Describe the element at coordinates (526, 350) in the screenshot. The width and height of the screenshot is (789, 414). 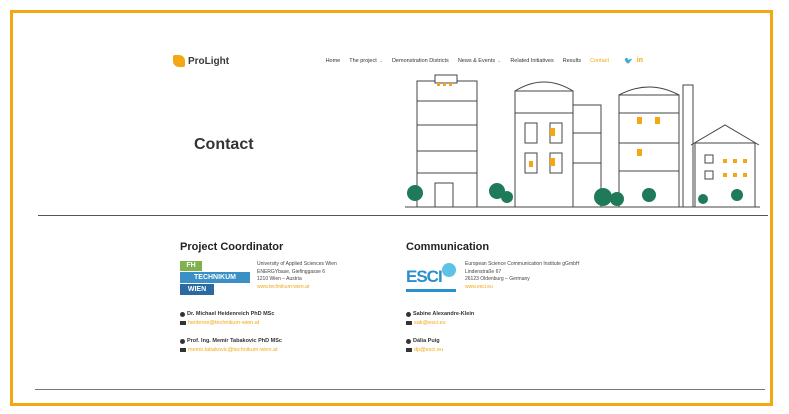
I see `person-email-row: dp@esci.eu` at that location.